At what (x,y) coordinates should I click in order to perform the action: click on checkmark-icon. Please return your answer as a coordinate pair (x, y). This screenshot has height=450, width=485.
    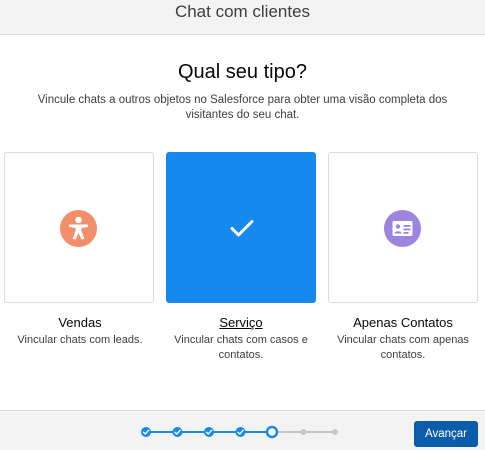
    Looking at the image, I should click on (242, 228).